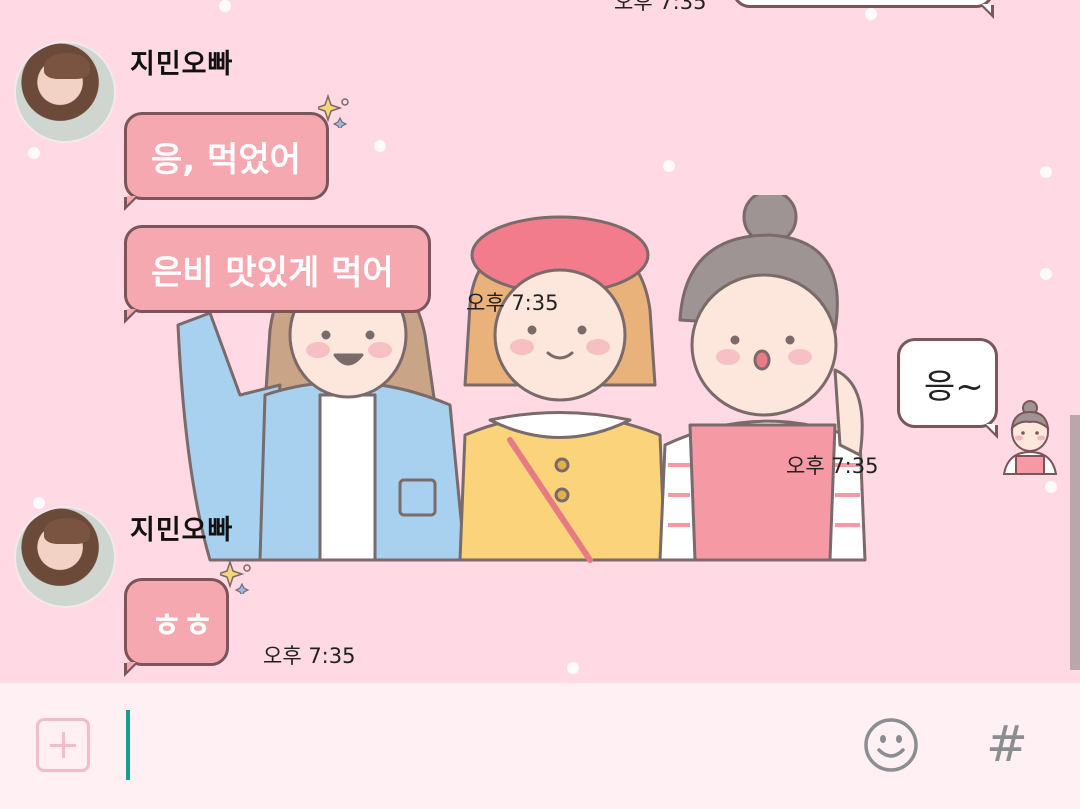  Describe the element at coordinates (128, 745) in the screenshot. I see `text-cursor` at that location.